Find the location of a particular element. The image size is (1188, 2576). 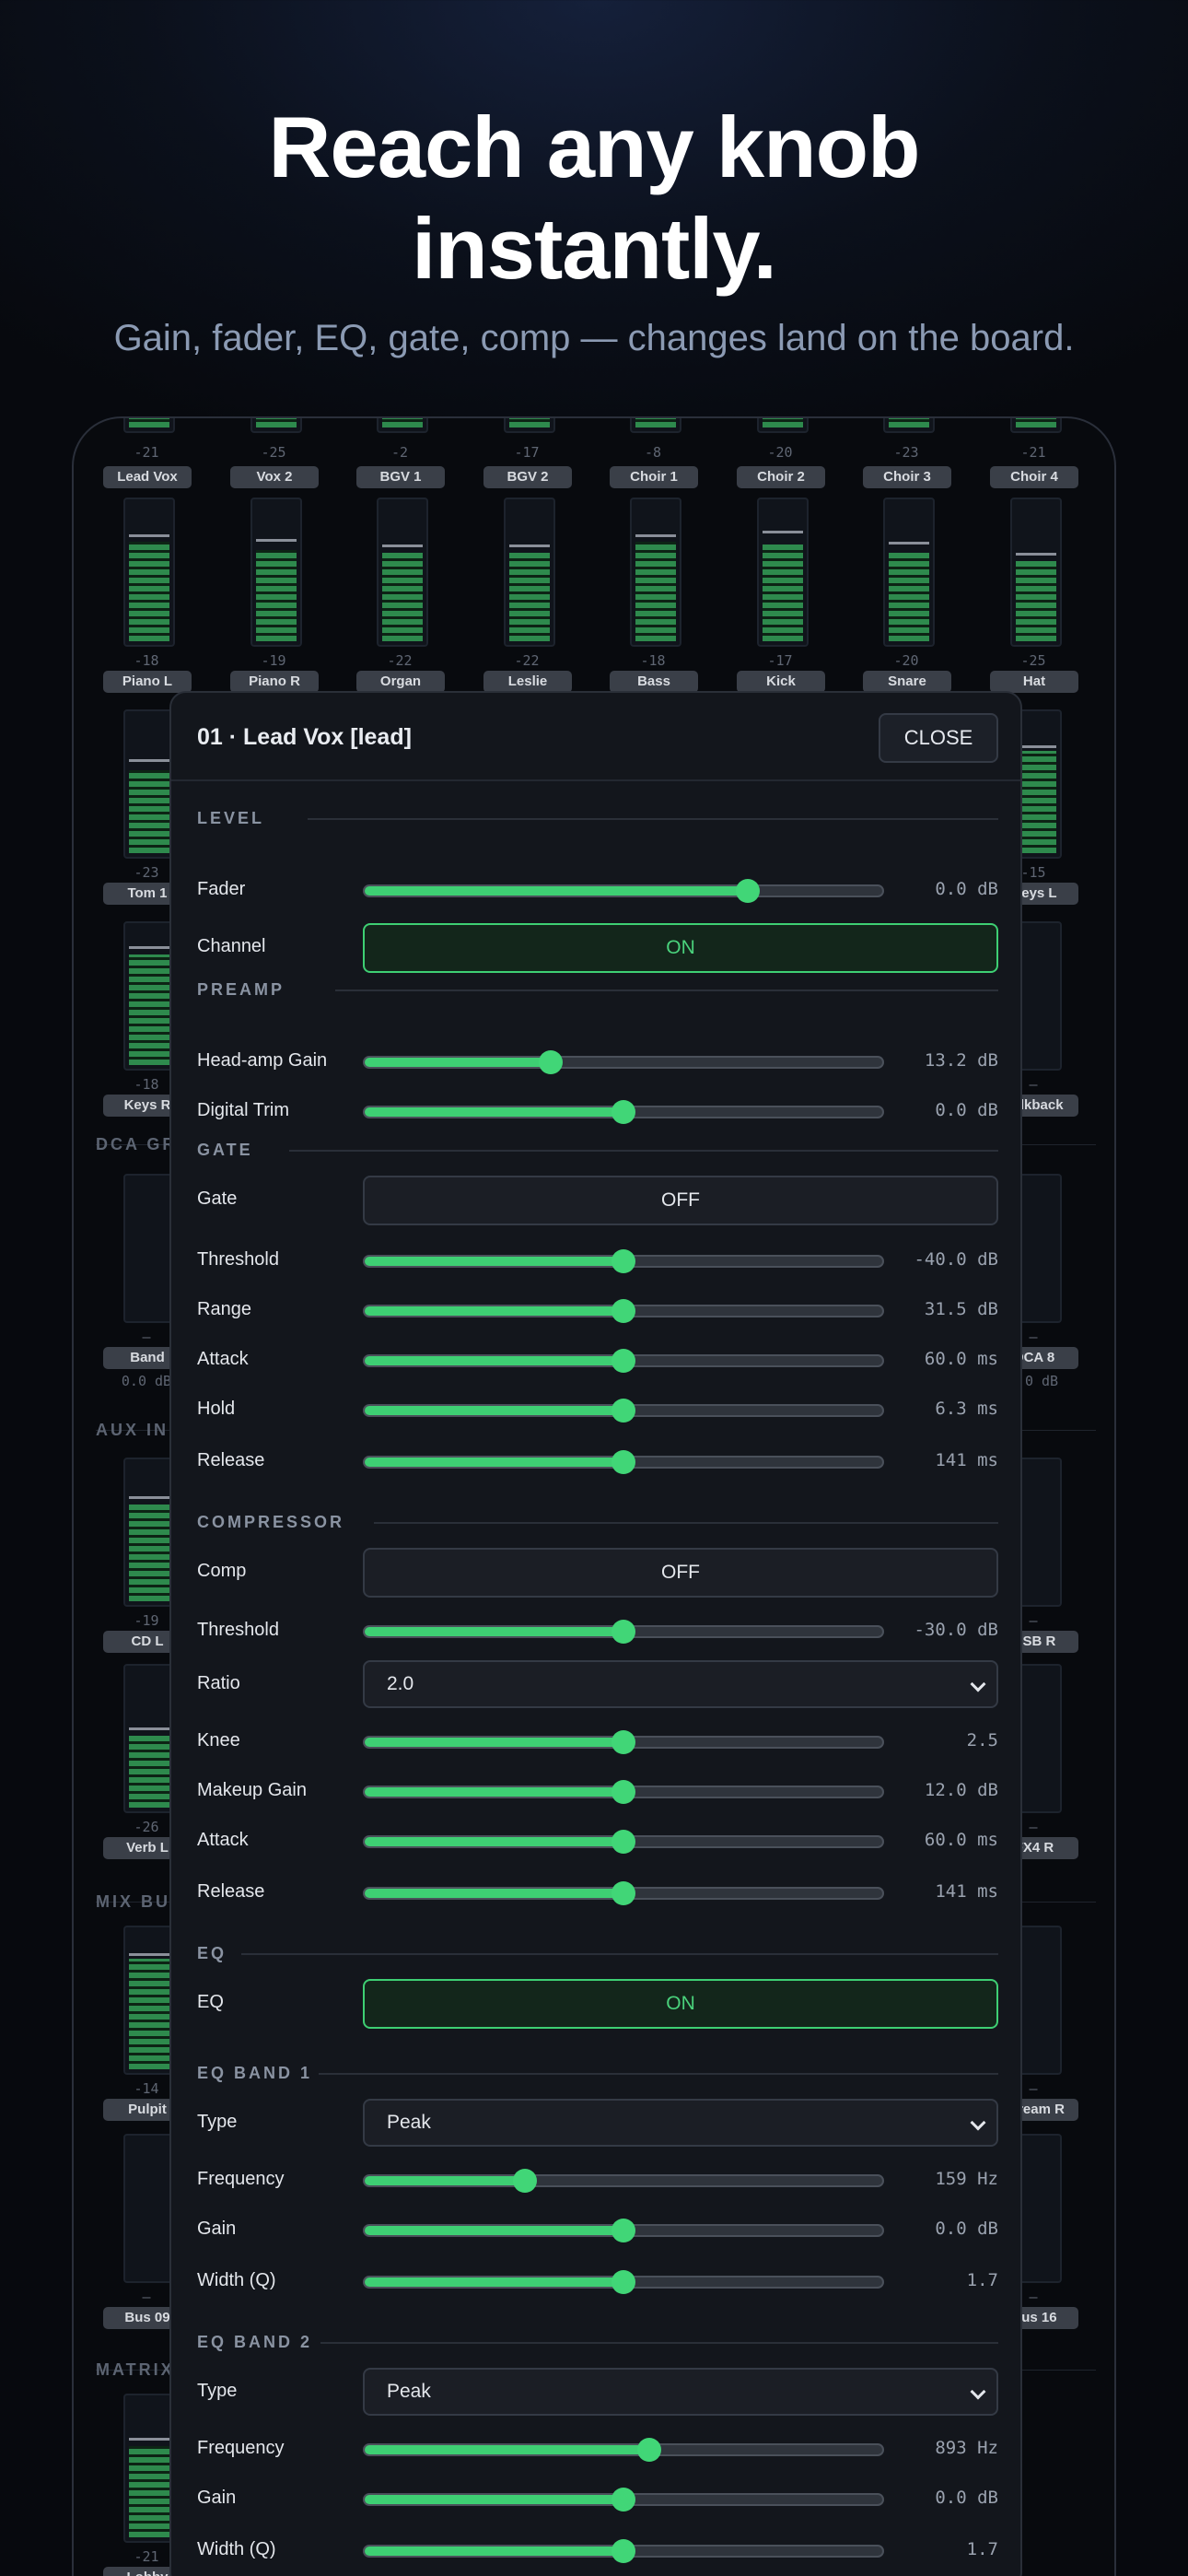

gate-toggle: OFF is located at coordinates (680, 1200).